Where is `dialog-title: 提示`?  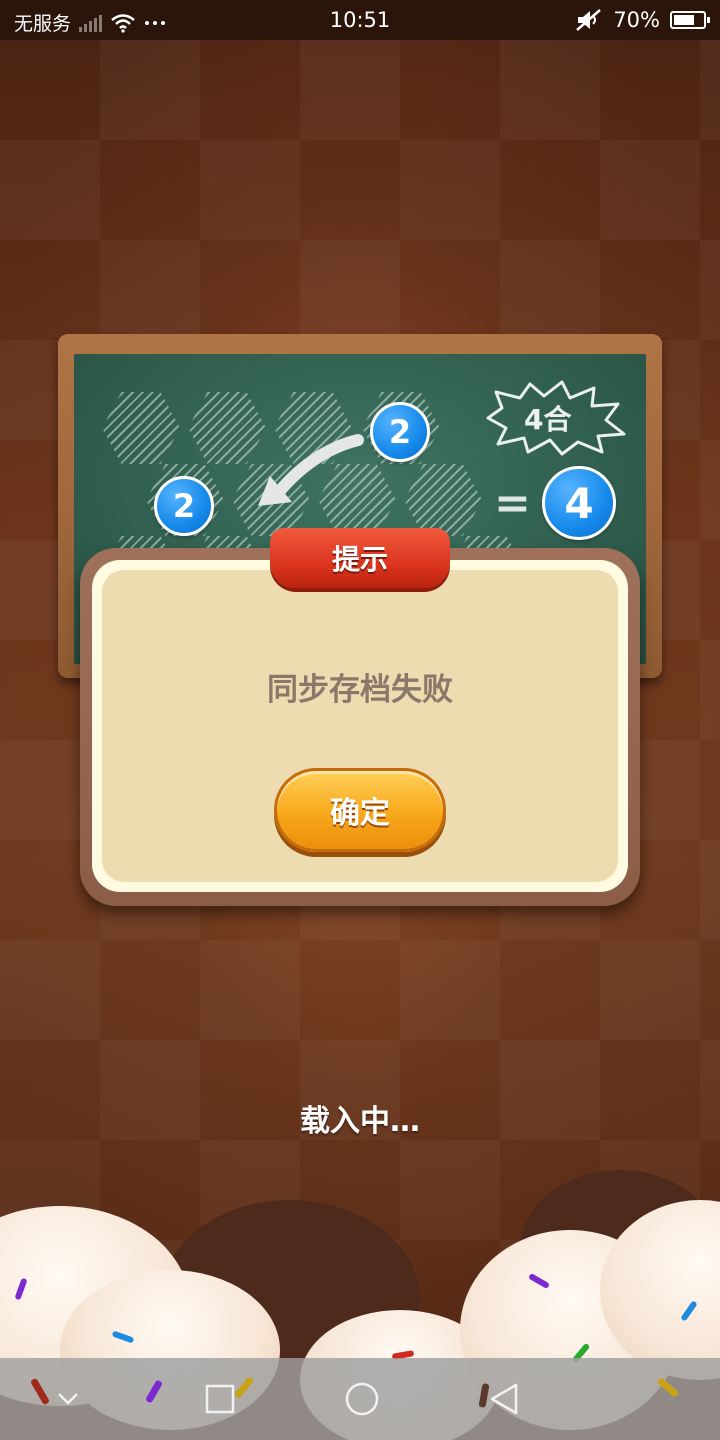
dialog-title: 提示 is located at coordinates (359, 559).